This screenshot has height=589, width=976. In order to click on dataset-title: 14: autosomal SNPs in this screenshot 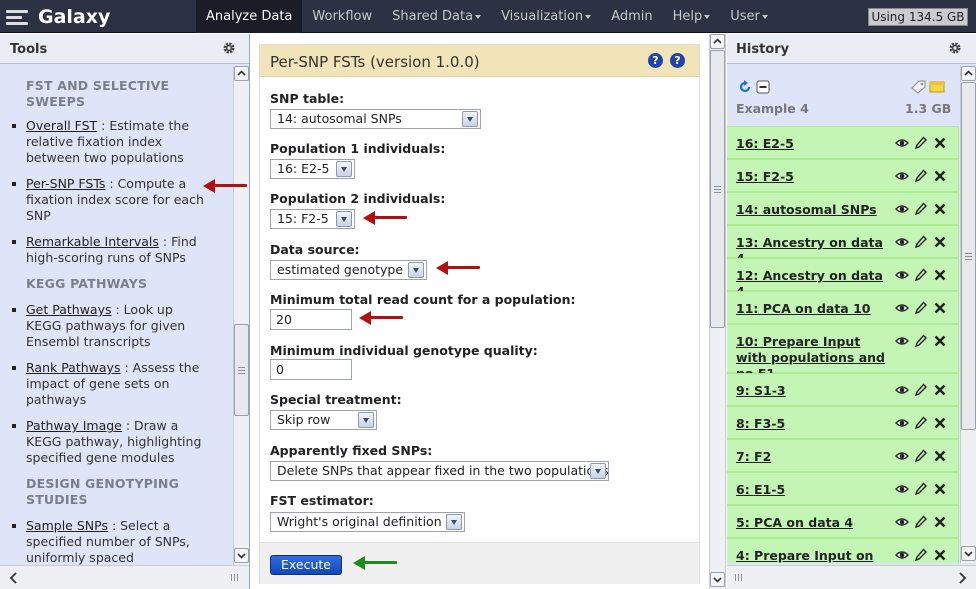, I will do `click(813, 210)`.